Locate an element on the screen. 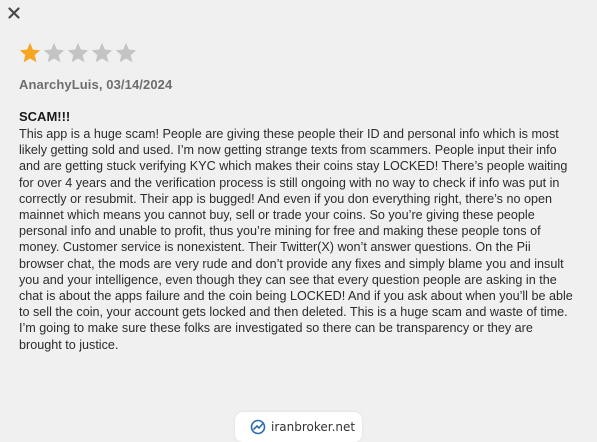 This screenshot has width=597, height=442. trend-logo-icon is located at coordinates (258, 427).